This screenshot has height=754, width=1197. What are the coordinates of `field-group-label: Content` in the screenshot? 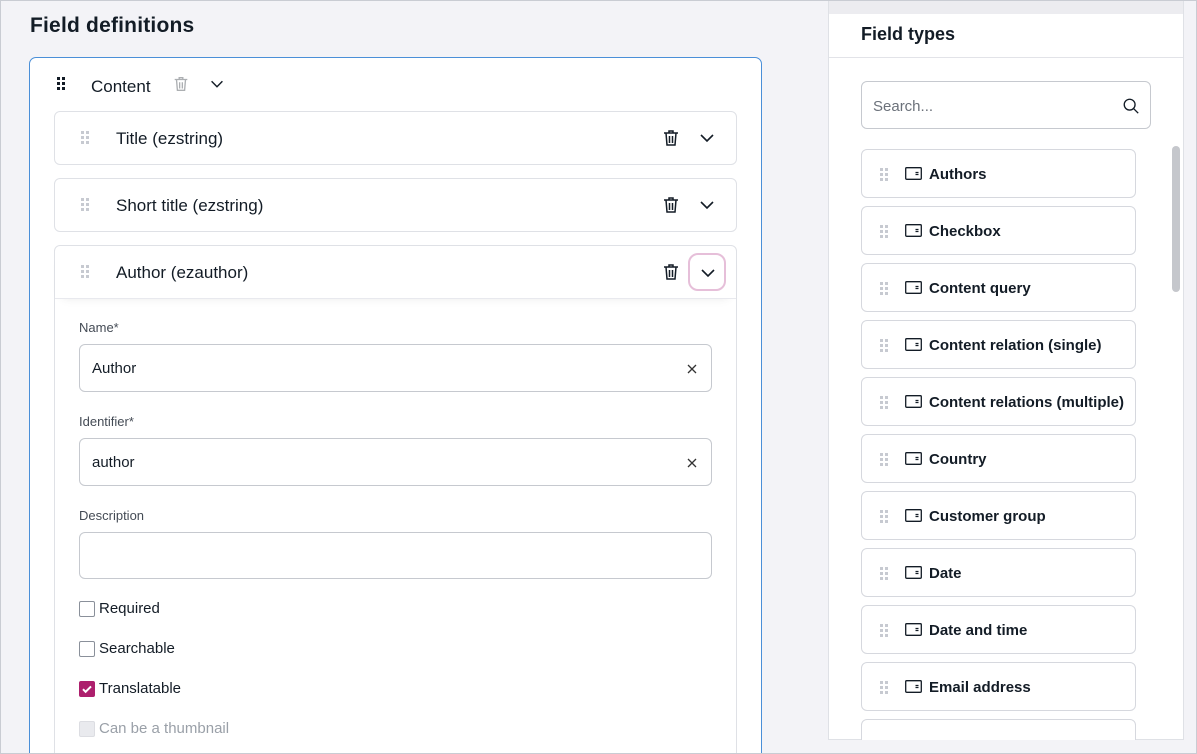 It's located at (121, 86).